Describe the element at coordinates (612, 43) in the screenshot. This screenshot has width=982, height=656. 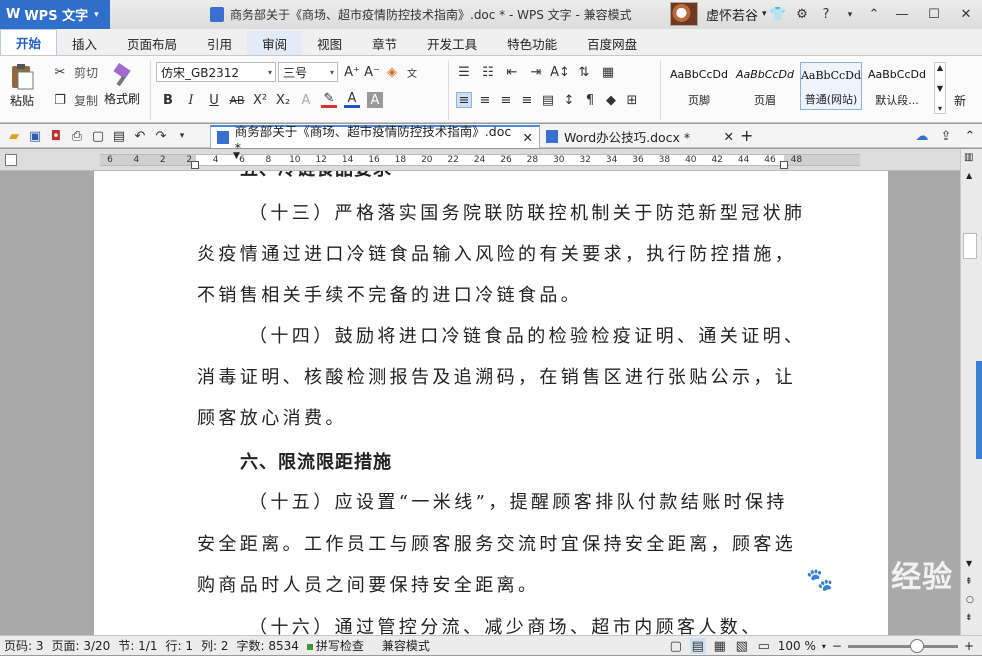
I see `tab-baidu-netdisk: 百度网盘` at that location.